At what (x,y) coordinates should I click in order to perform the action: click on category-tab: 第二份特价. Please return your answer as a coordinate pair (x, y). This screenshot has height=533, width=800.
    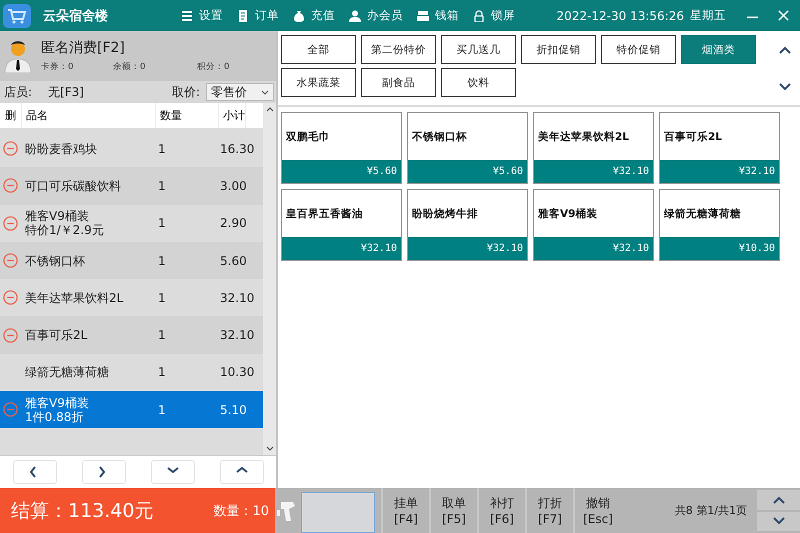
    Looking at the image, I should click on (398, 49).